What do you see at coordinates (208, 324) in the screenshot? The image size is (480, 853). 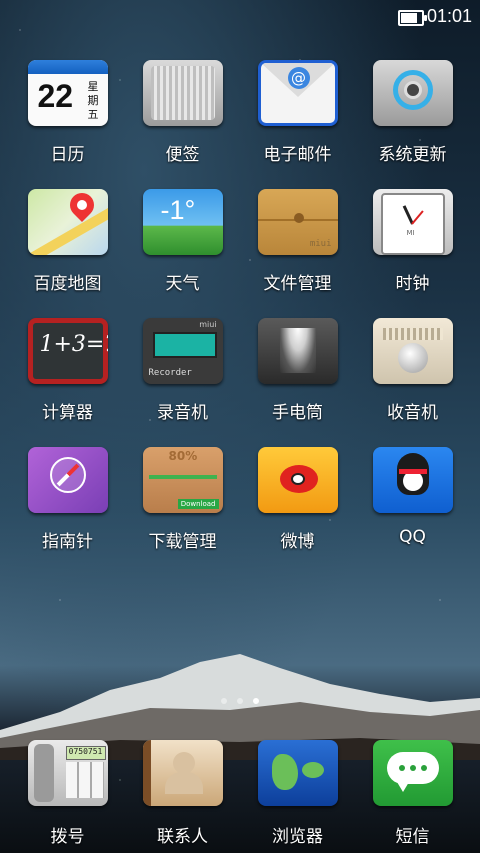 I see `recorder-brand: miui` at bounding box center [208, 324].